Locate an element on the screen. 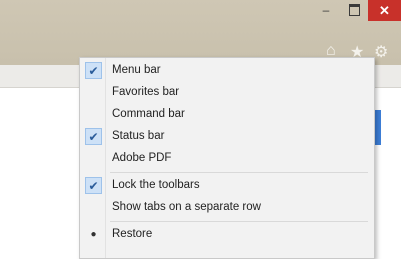 The image size is (401, 259). menu-item-favorites-bar: Favorites bar is located at coordinates (227, 93).